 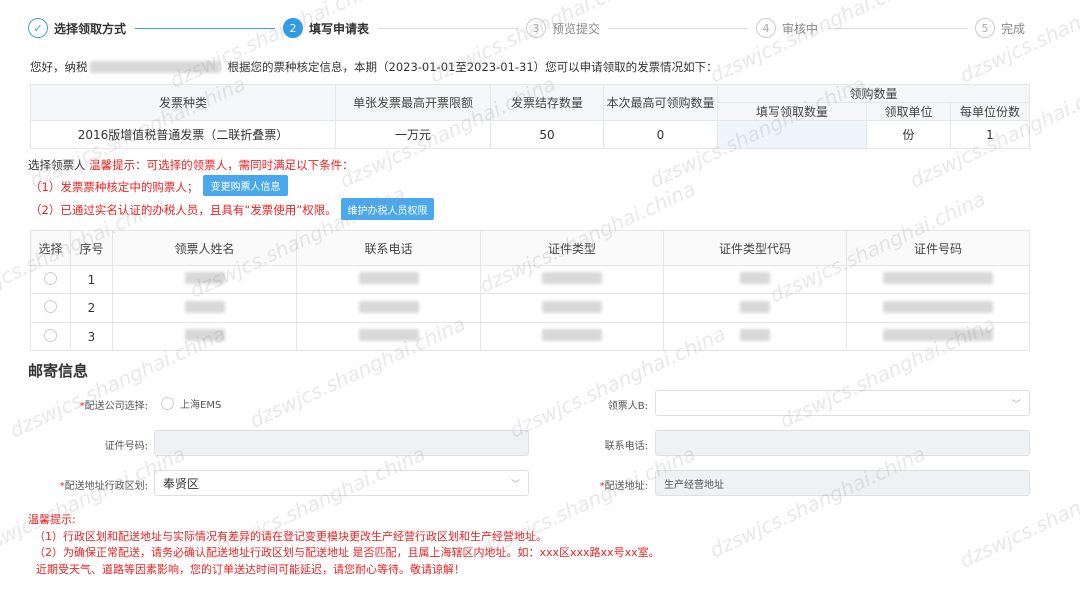 I want to click on row-index: 3, so click(x=91, y=336).